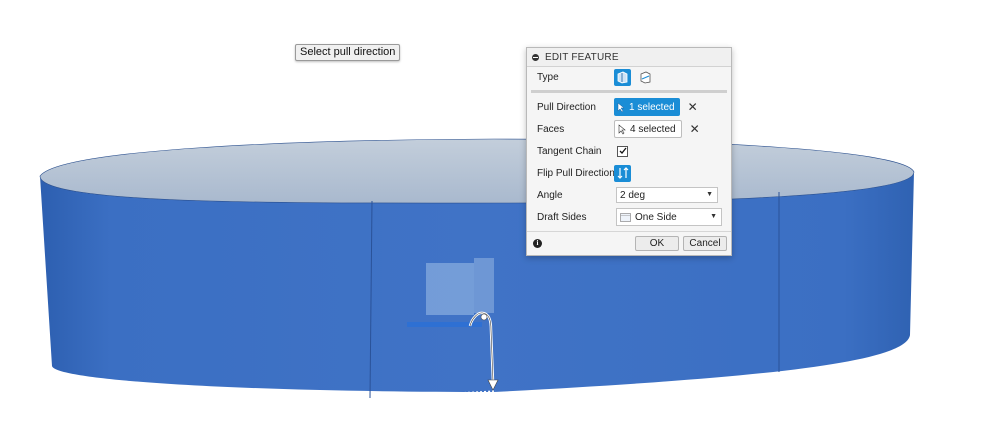 Image resolution: width=999 pixels, height=433 pixels. Describe the element at coordinates (550, 195) in the screenshot. I see `angle-label: Angle` at that location.